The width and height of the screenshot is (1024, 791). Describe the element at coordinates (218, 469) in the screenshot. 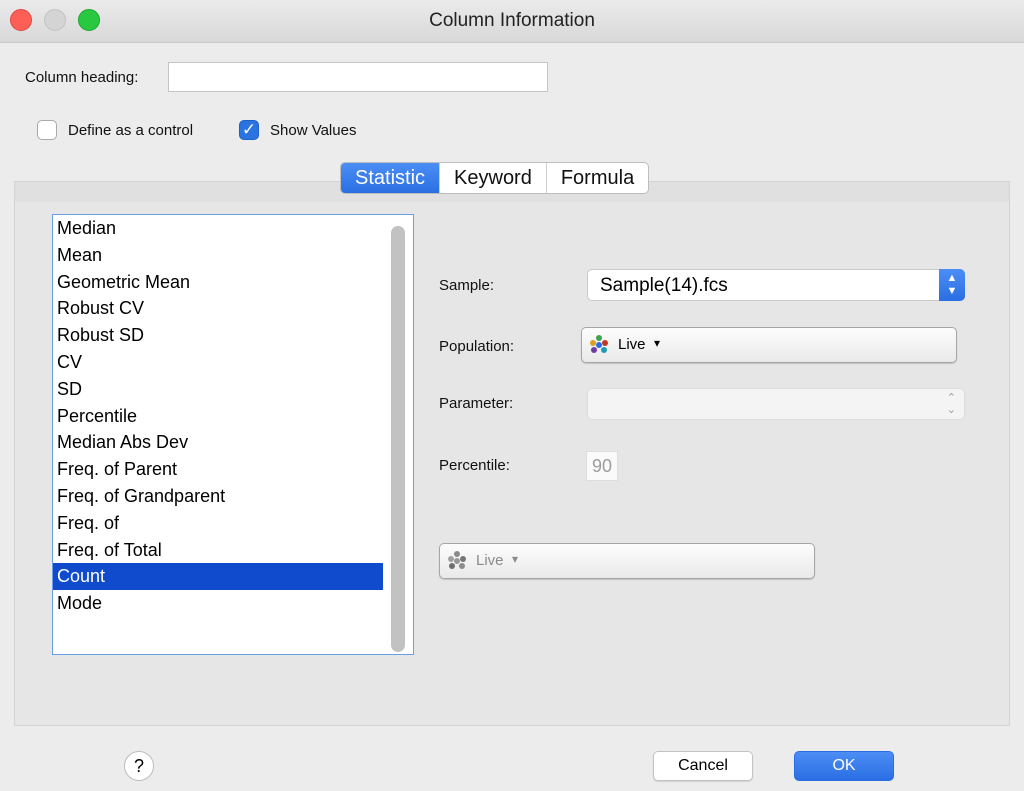

I see `list-item: Freq. of Parent` at that location.